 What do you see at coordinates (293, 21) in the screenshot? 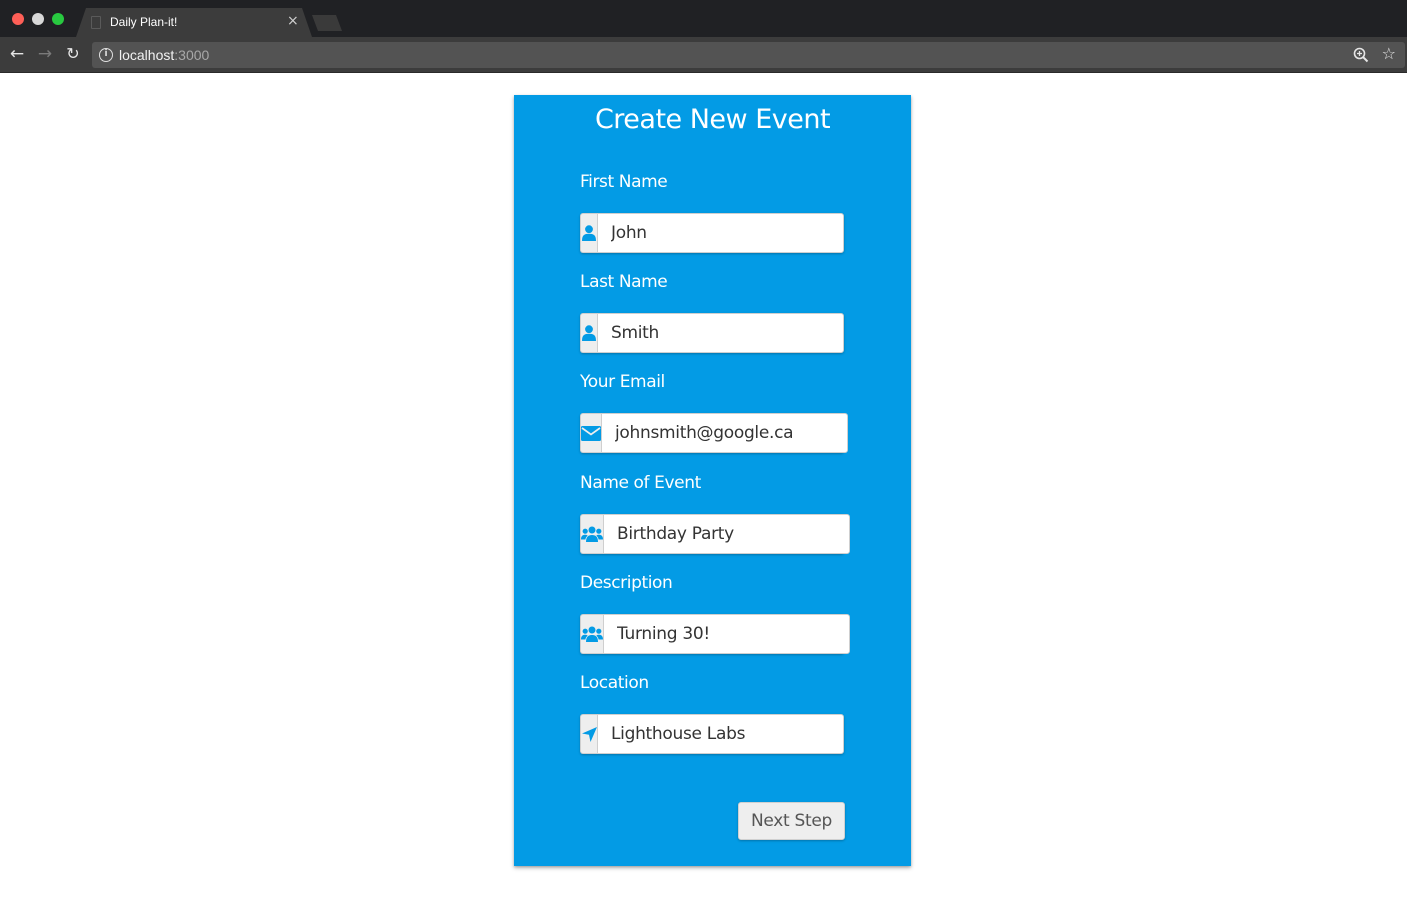
I see `tab-close-icon: ×` at bounding box center [293, 21].